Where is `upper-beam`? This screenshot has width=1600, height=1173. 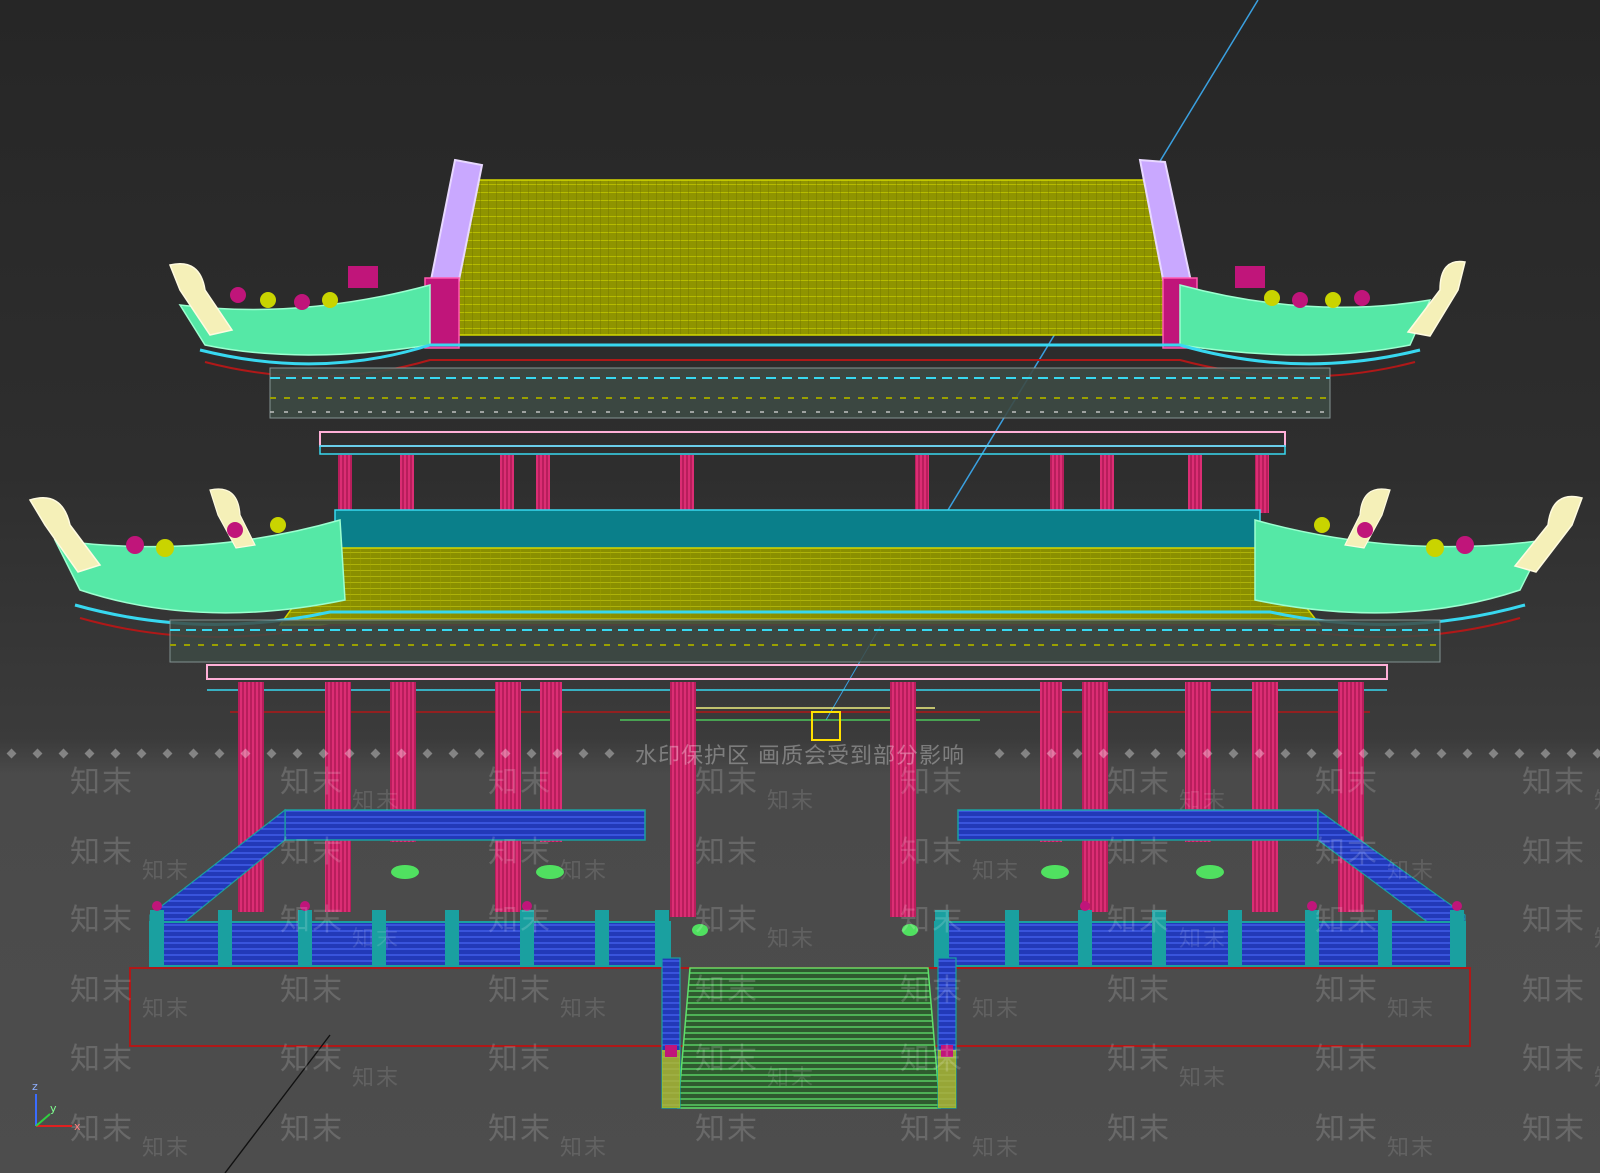
upper-beam is located at coordinates (802, 439).